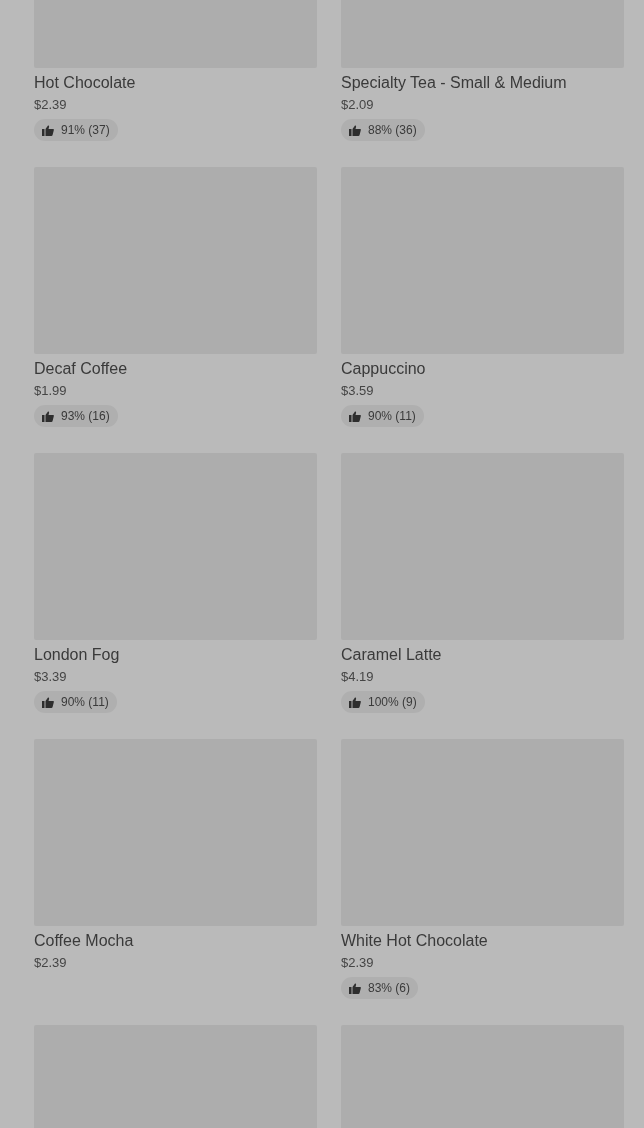  What do you see at coordinates (358, 391) in the screenshot?
I see `item-price: $3.59` at bounding box center [358, 391].